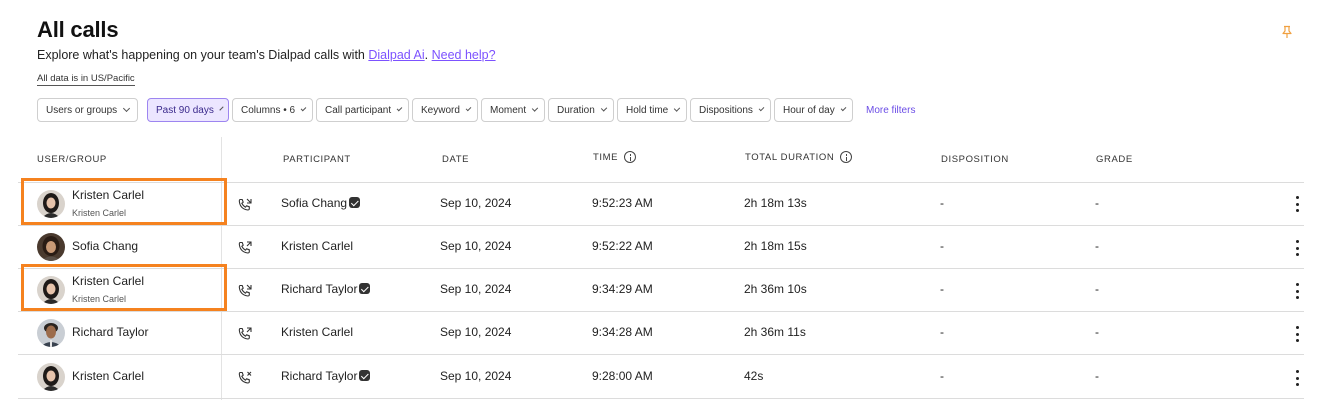  What do you see at coordinates (615, 157) in the screenshot?
I see `header-time: TIME` at bounding box center [615, 157].